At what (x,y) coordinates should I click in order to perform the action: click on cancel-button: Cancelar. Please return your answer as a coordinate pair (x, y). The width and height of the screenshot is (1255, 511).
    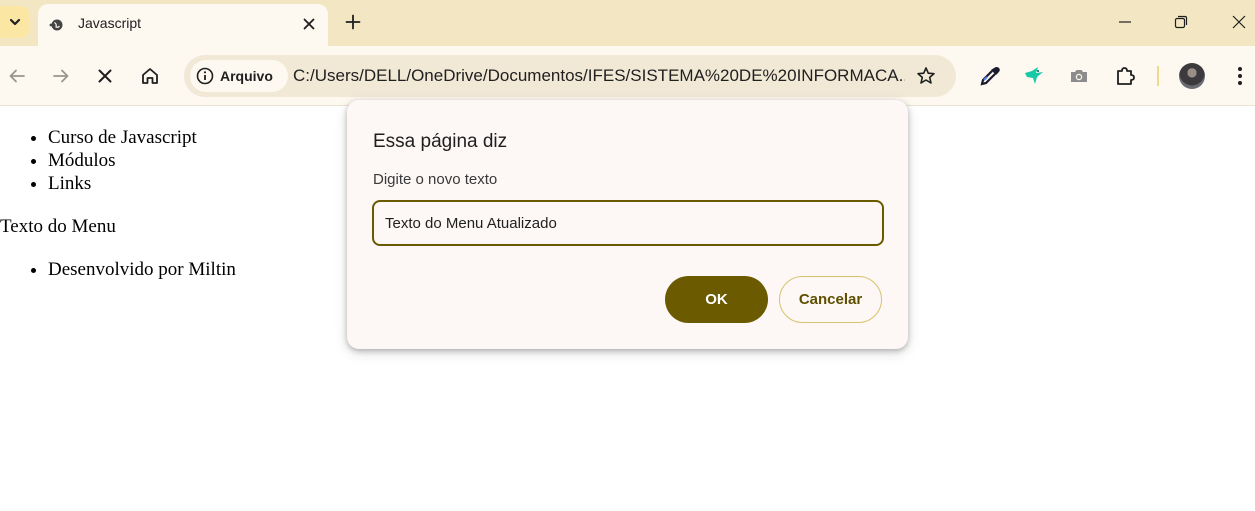
    Looking at the image, I should click on (830, 299).